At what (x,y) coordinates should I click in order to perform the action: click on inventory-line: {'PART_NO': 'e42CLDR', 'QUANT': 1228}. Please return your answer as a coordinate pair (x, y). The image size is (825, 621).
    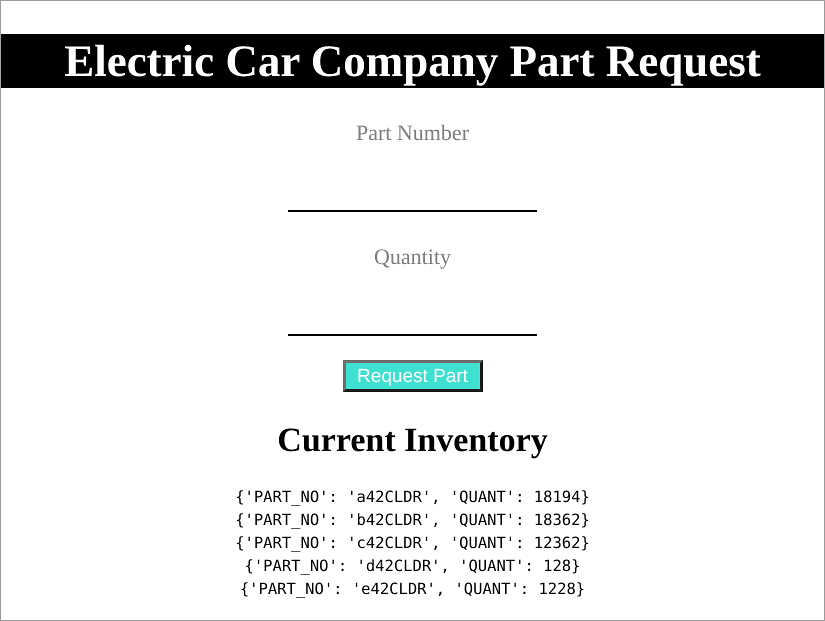
    Looking at the image, I should click on (413, 589).